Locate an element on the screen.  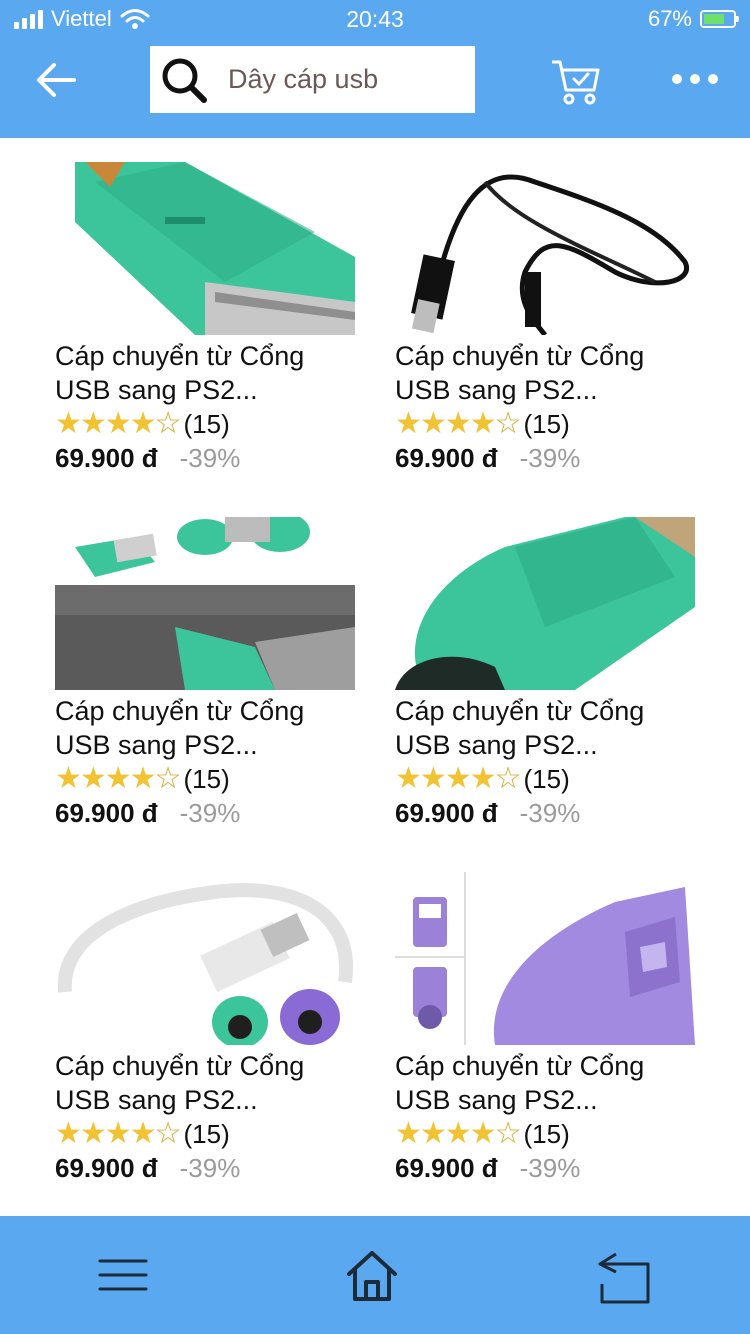
more-icon is located at coordinates (695, 79).